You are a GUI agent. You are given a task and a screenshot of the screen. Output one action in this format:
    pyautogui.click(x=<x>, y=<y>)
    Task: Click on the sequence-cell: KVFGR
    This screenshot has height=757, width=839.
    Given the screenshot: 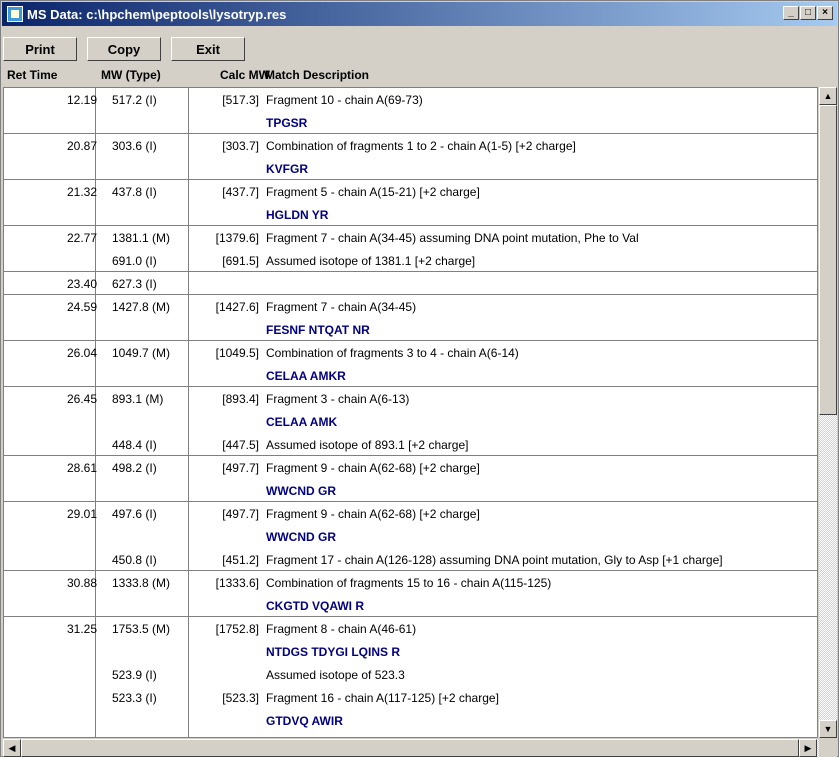 What is the action you would take?
    pyautogui.click(x=287, y=169)
    